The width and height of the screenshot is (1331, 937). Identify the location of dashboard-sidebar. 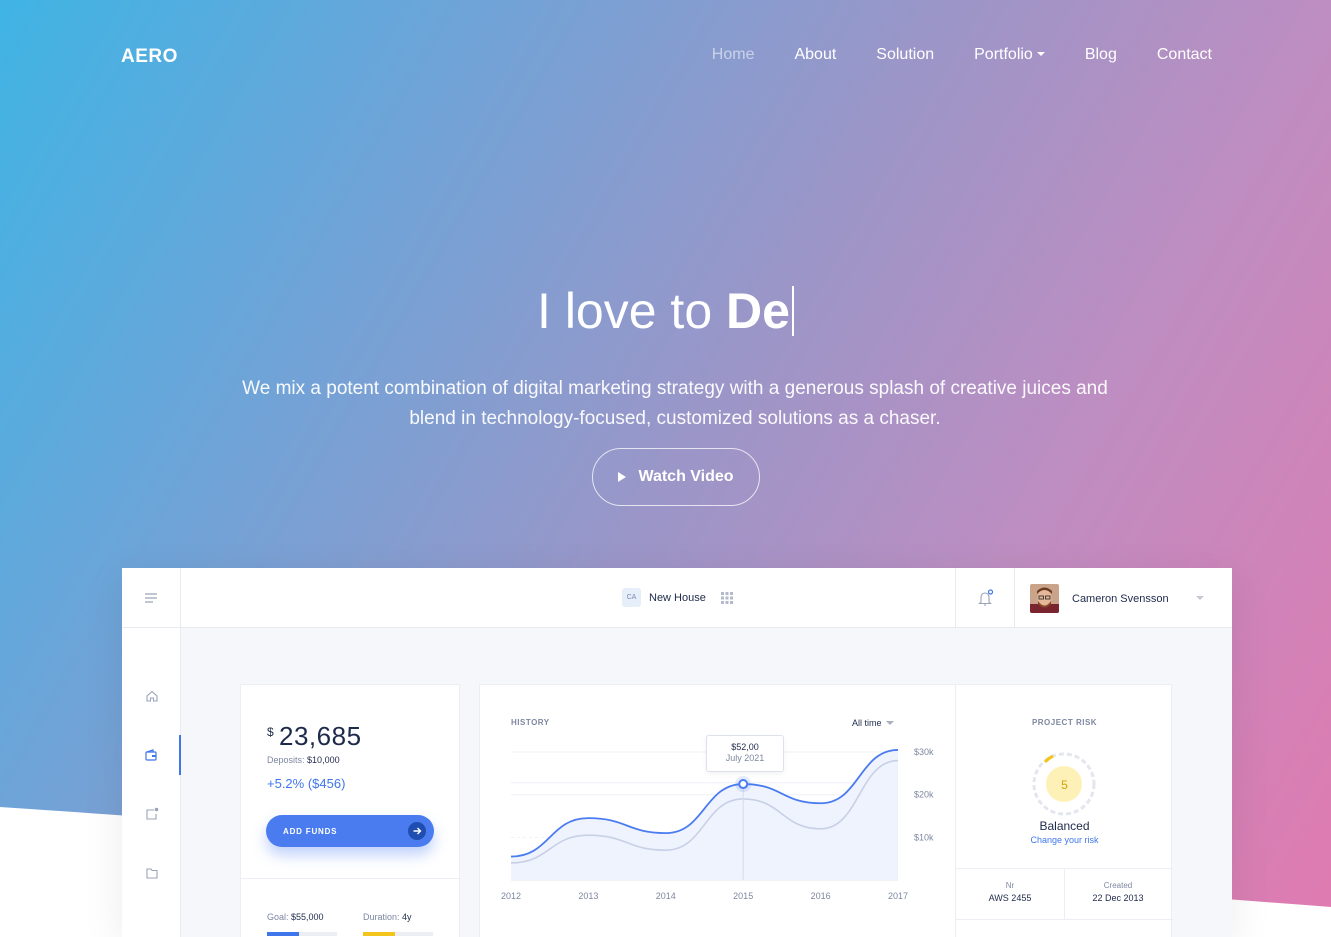
(151, 782).